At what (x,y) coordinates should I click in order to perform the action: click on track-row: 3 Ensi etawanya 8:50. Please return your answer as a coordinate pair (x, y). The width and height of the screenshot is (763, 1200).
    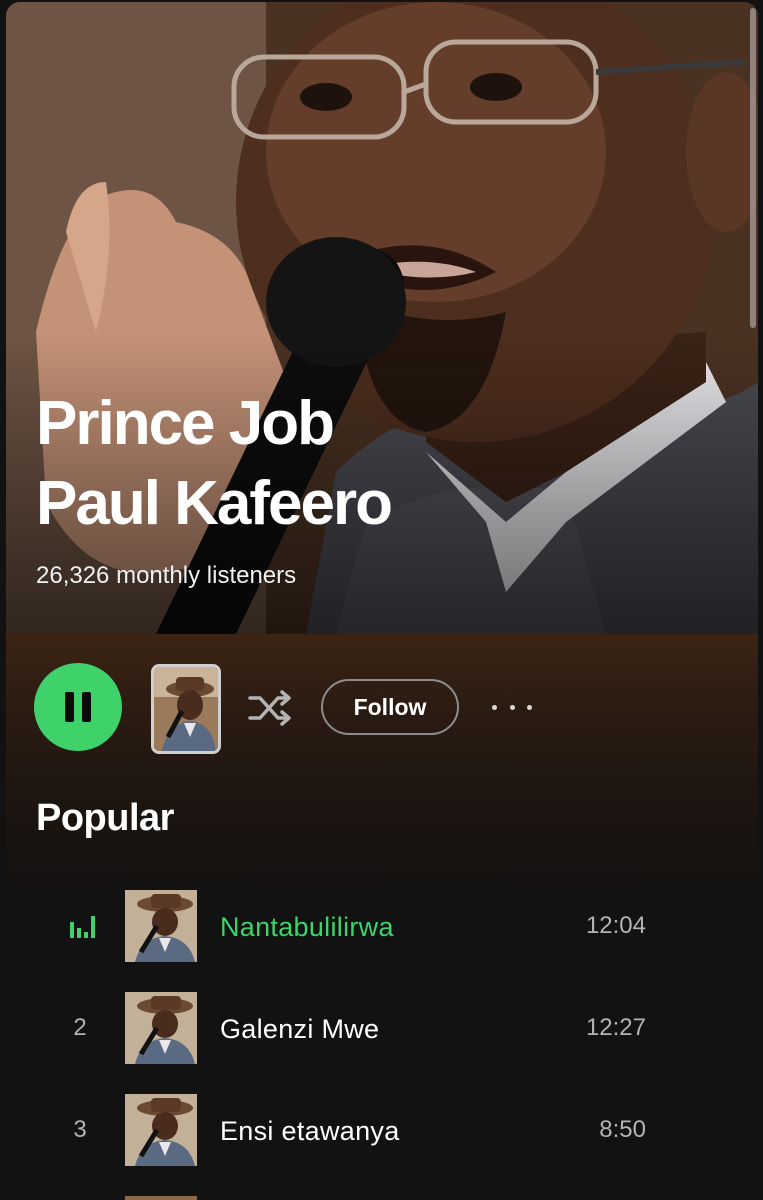
    Looking at the image, I should click on (382, 1131).